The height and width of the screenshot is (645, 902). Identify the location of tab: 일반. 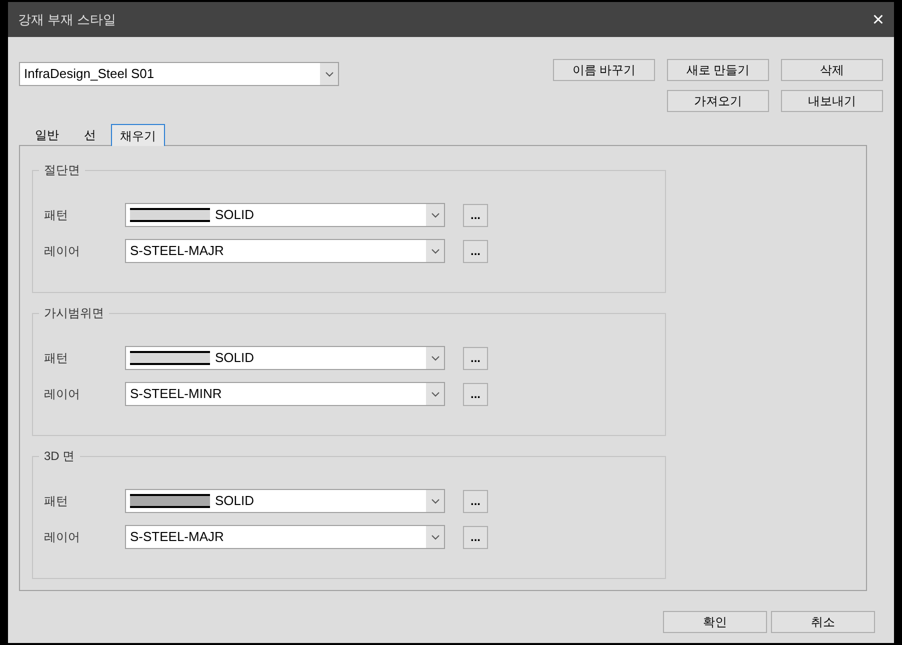
(47, 135).